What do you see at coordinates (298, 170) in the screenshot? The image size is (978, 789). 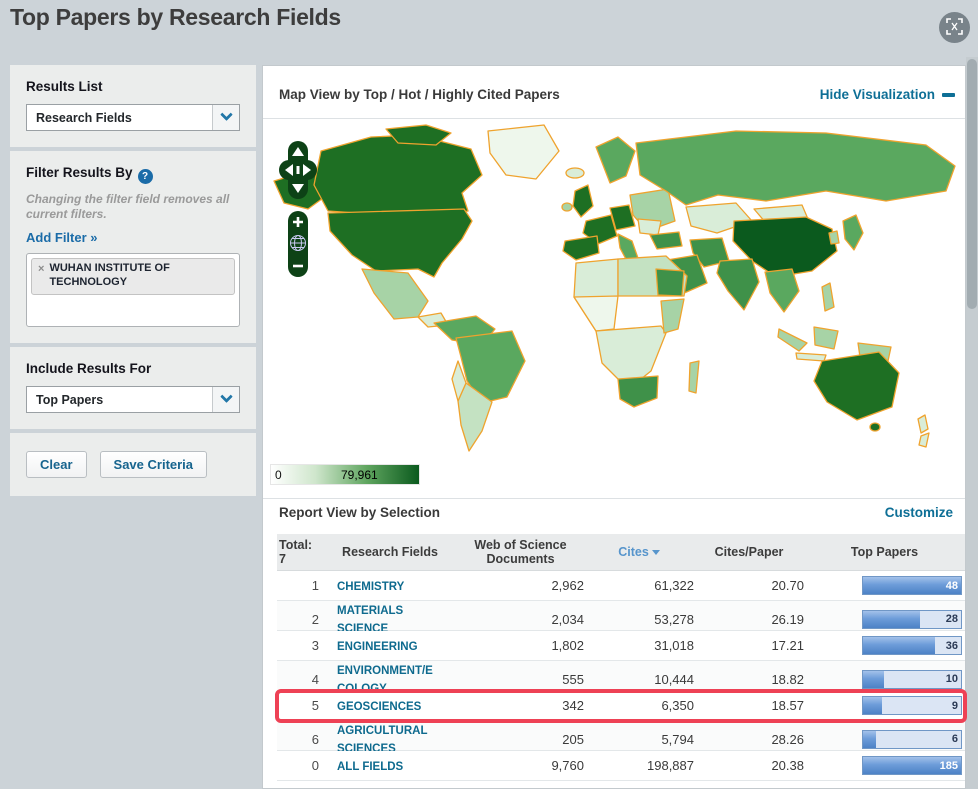 I see `pan-control` at bounding box center [298, 170].